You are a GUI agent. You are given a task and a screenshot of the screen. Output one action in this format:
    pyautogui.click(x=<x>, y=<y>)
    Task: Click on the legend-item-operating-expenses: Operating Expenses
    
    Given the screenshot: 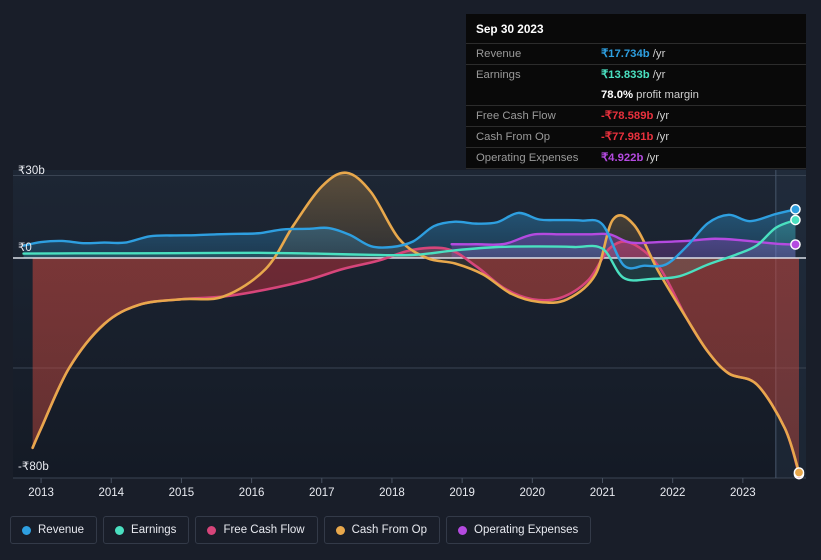 What is the action you would take?
    pyautogui.click(x=519, y=530)
    